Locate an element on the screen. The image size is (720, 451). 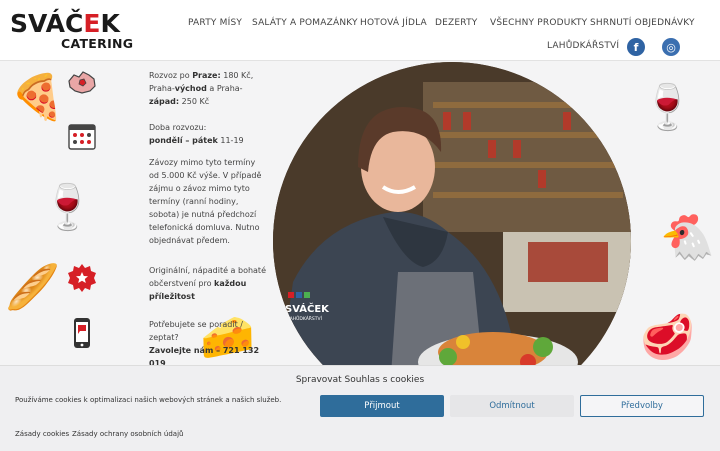
facebook-icon: f is located at coordinates (636, 47).